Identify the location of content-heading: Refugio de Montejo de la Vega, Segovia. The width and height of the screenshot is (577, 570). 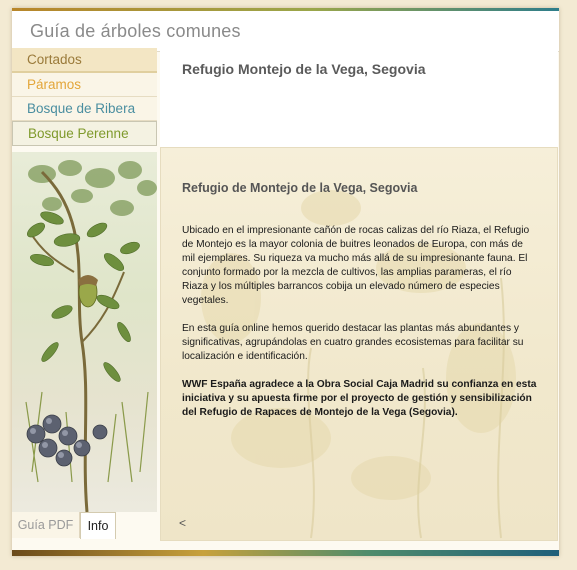
(300, 188).